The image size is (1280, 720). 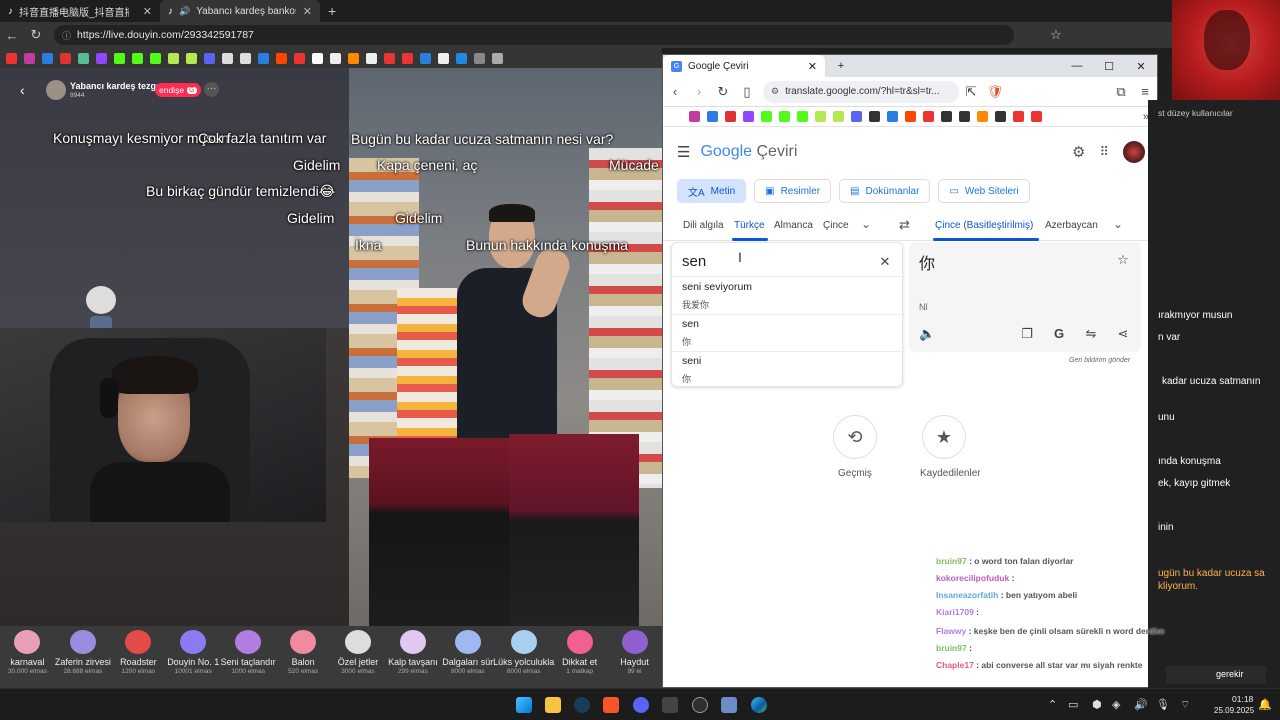 What do you see at coordinates (1104, 152) in the screenshot?
I see `apps-grid-icon: ⠿` at bounding box center [1104, 152].